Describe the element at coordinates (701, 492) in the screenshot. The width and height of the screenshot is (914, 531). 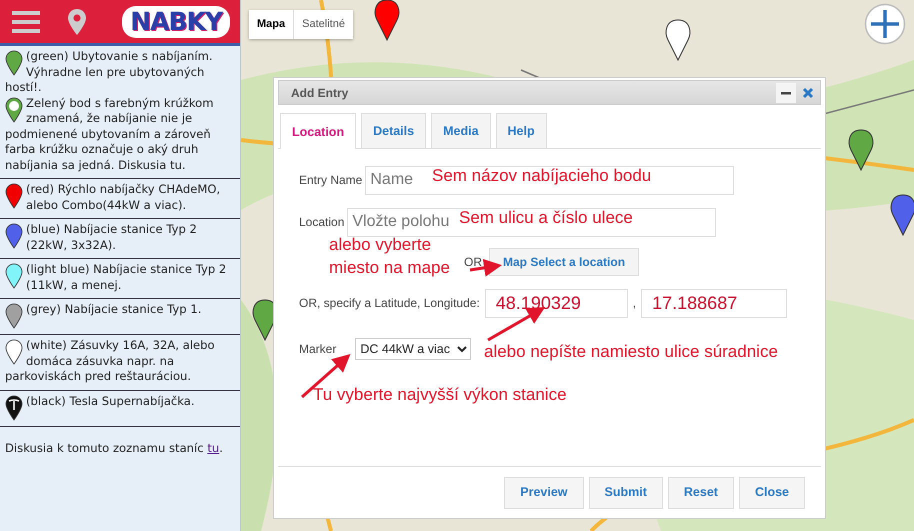
I see `dialog-button: Reset` at that location.